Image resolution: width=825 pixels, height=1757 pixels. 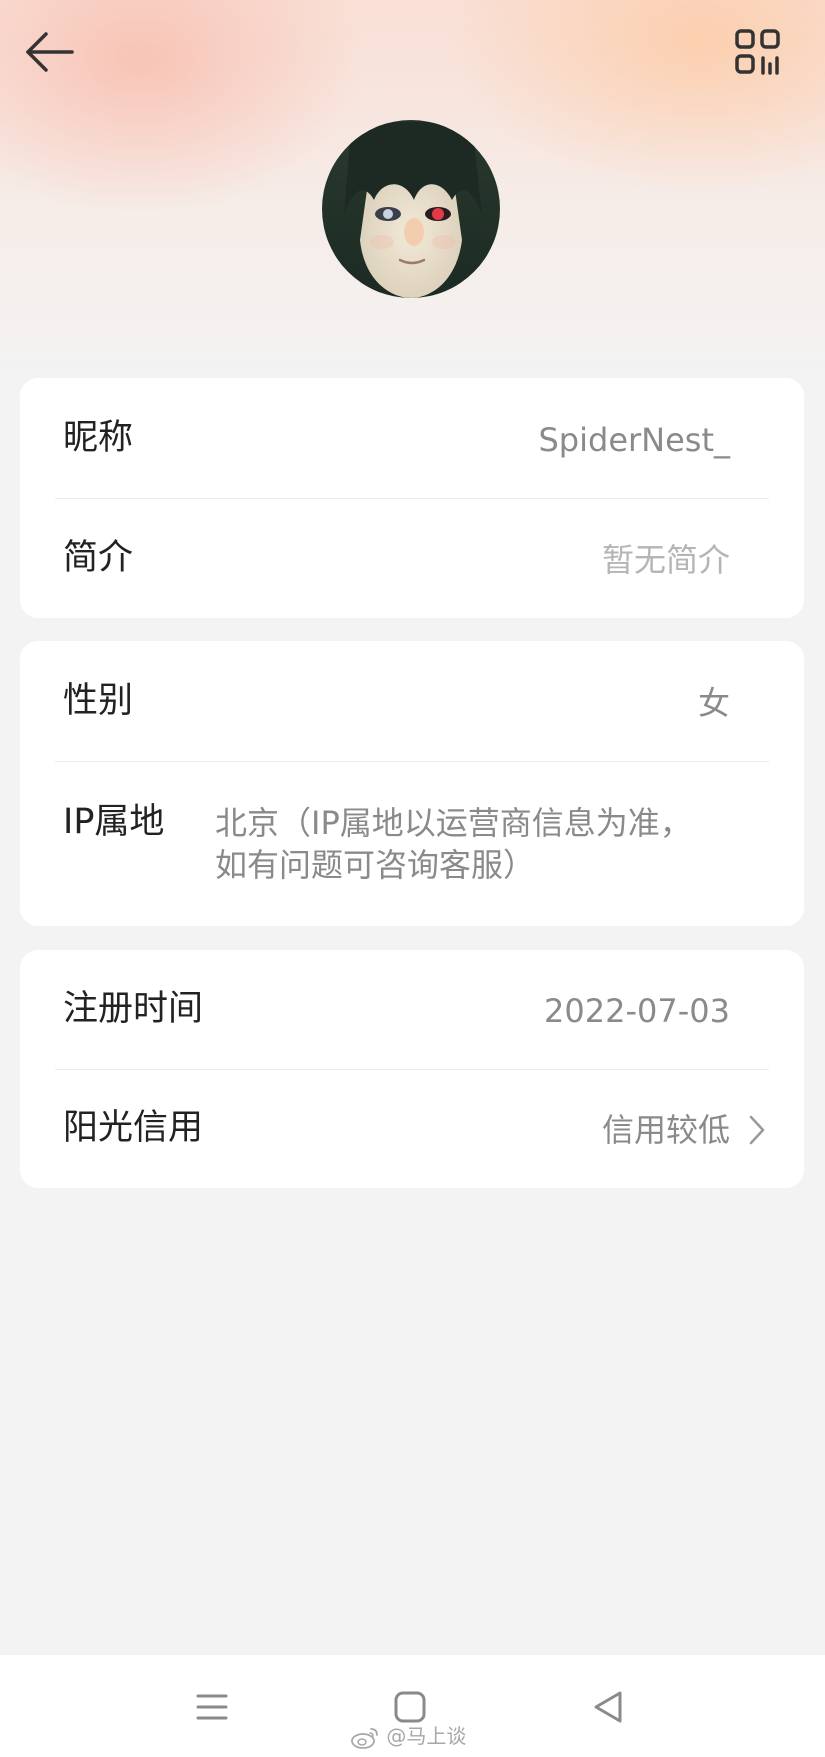 I want to click on weibo-icon, so click(x=364, y=1738).